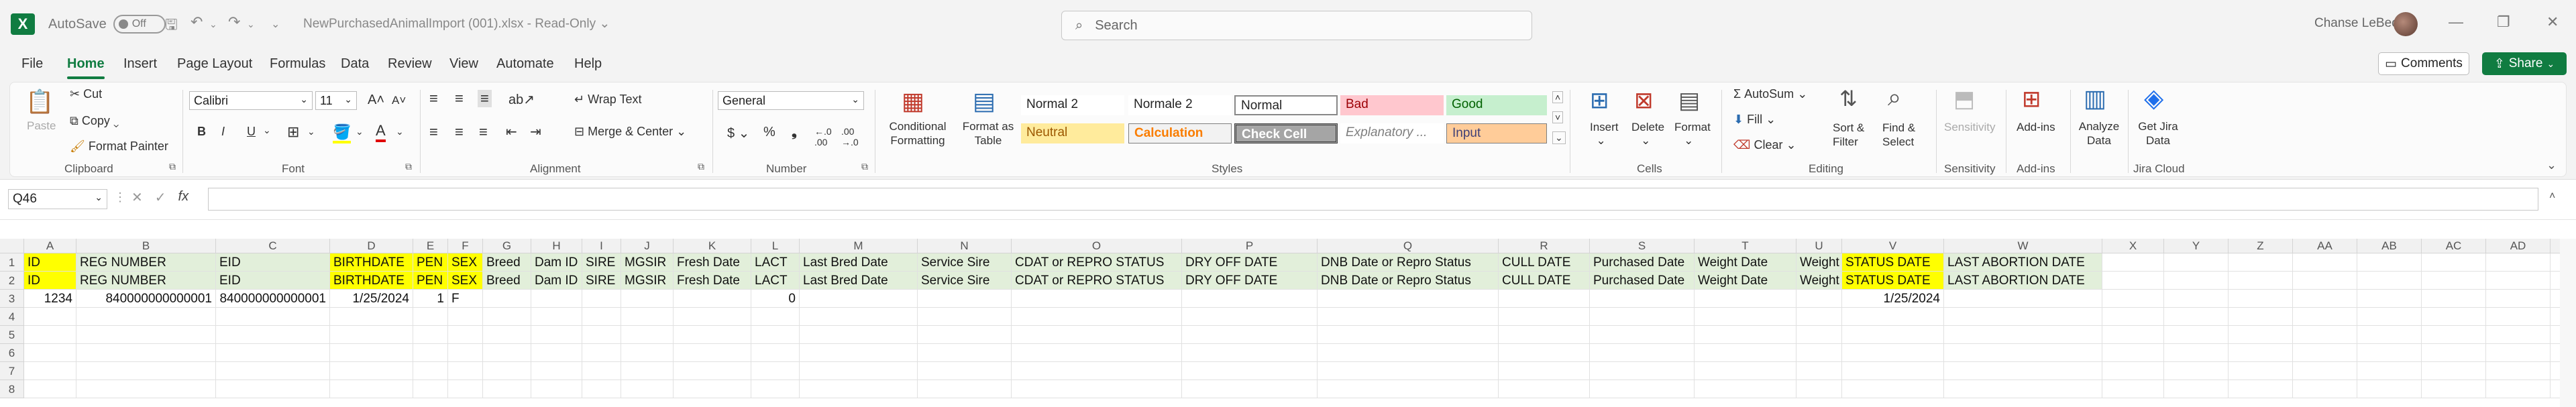 The width and height of the screenshot is (2576, 407). I want to click on cell-b3: 840000000000001, so click(146, 299).